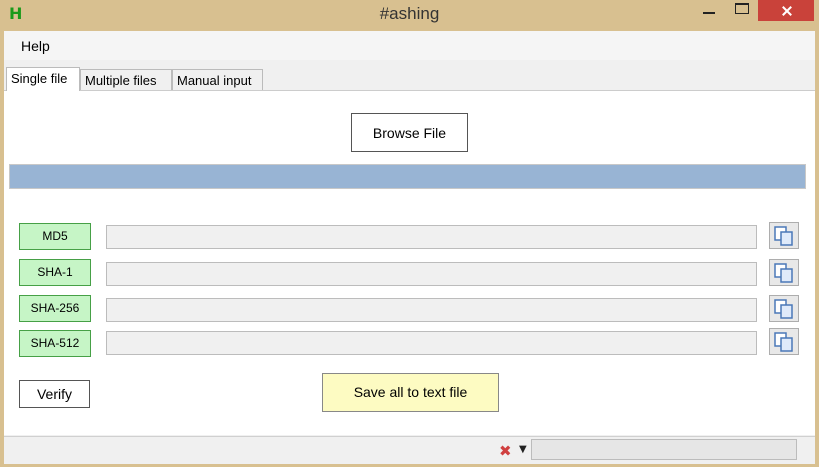 The image size is (819, 467). What do you see at coordinates (409, 45) in the screenshot?
I see `menu-bar: Help` at bounding box center [409, 45].